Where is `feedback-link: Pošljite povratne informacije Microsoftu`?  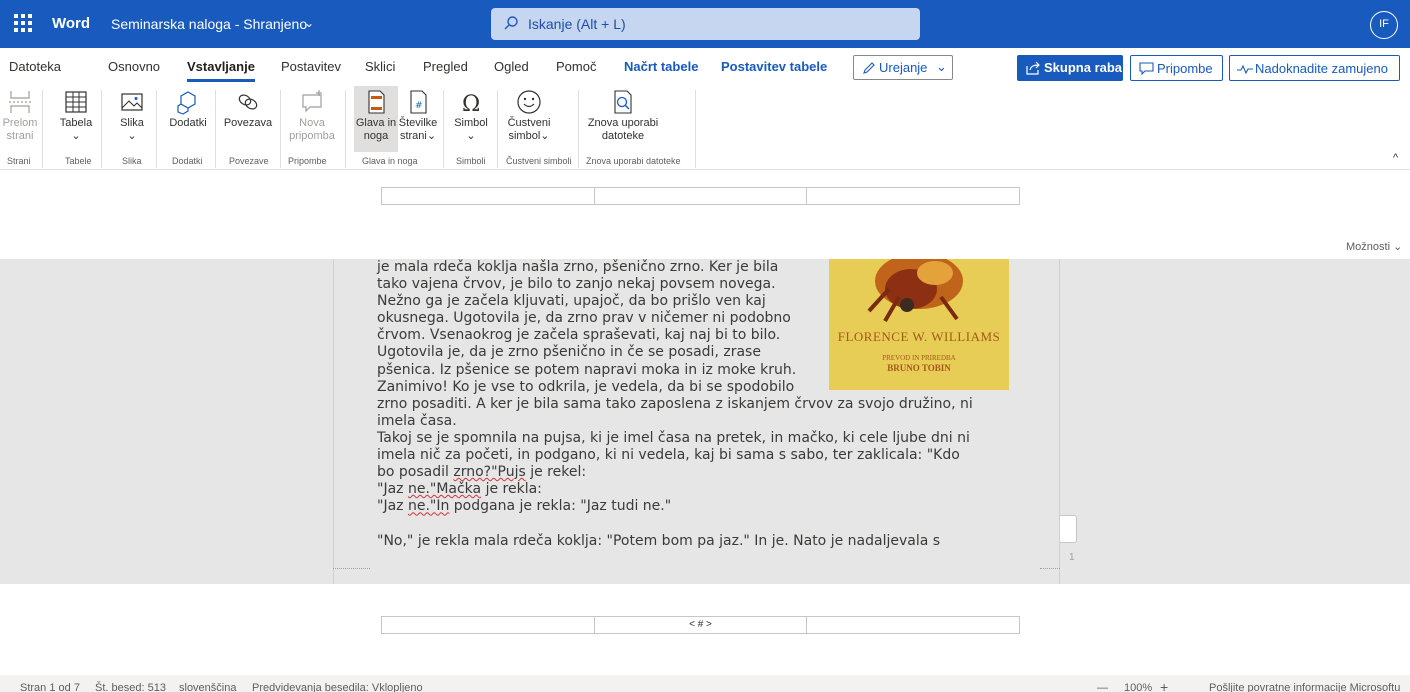
feedback-link: Pošljite povratne informacije Microsoftu is located at coordinates (1304, 687).